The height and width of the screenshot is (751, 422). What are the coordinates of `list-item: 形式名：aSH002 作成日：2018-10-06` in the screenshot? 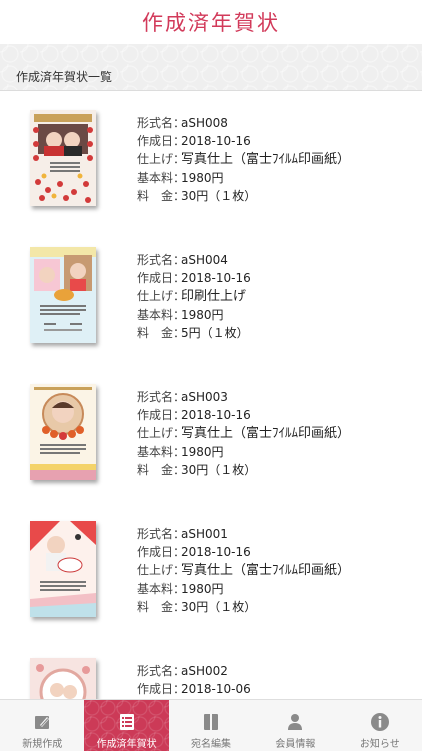 It's located at (211, 669).